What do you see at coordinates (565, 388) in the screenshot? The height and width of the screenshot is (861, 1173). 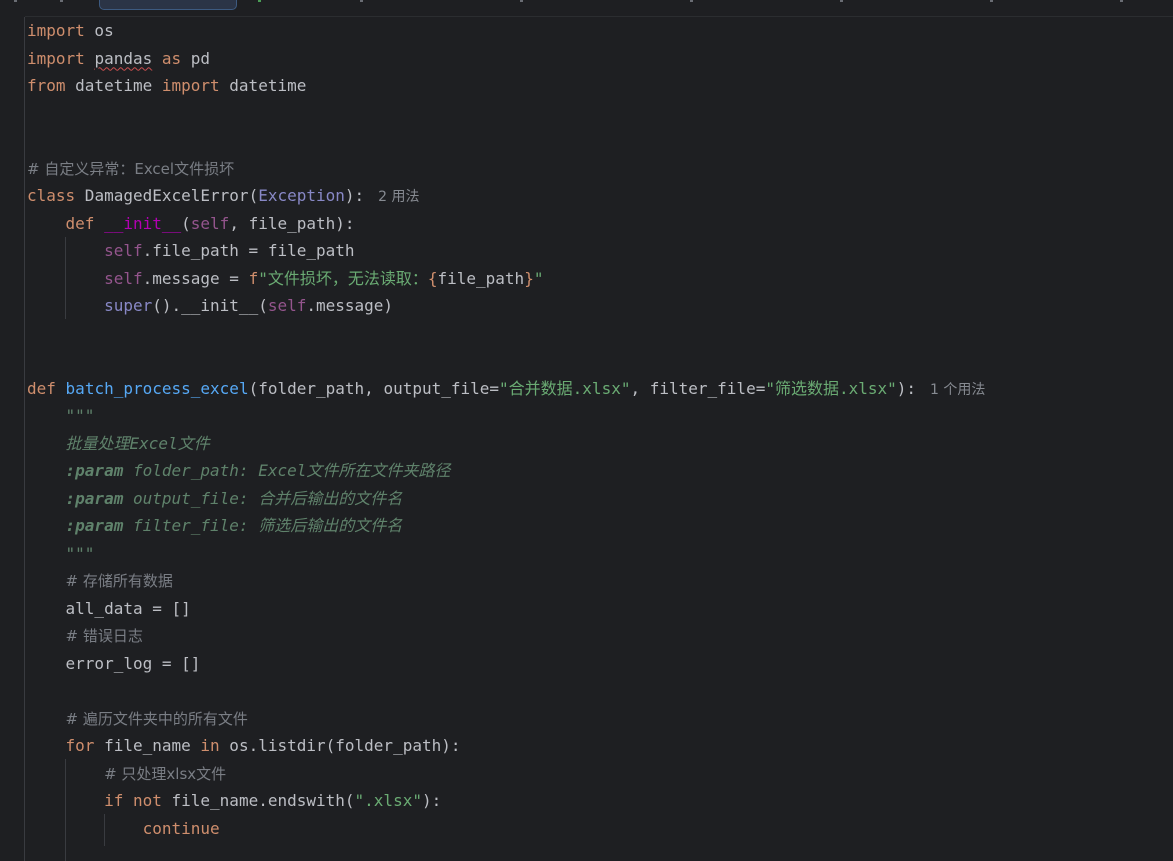 I see `string-token: "合并数据.xlsx"` at bounding box center [565, 388].